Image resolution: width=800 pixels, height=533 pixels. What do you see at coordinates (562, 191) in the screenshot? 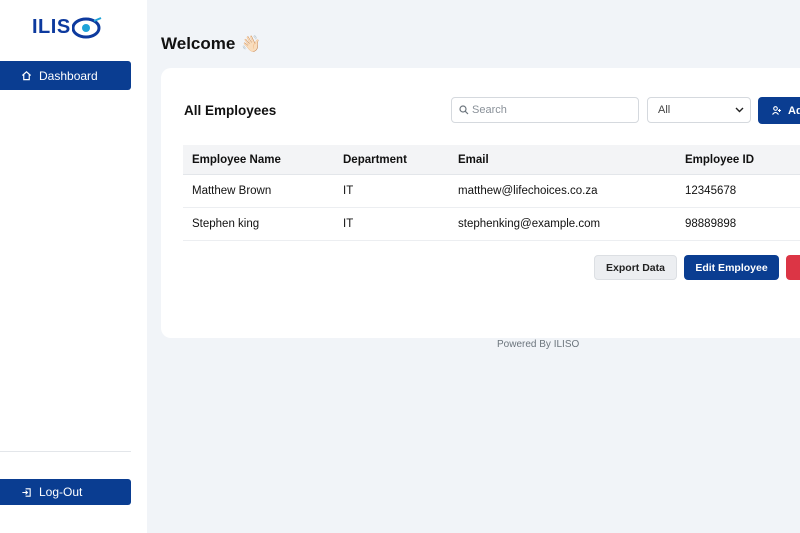
I see `email-cell: matthew@lifechoices.co.za` at bounding box center [562, 191].